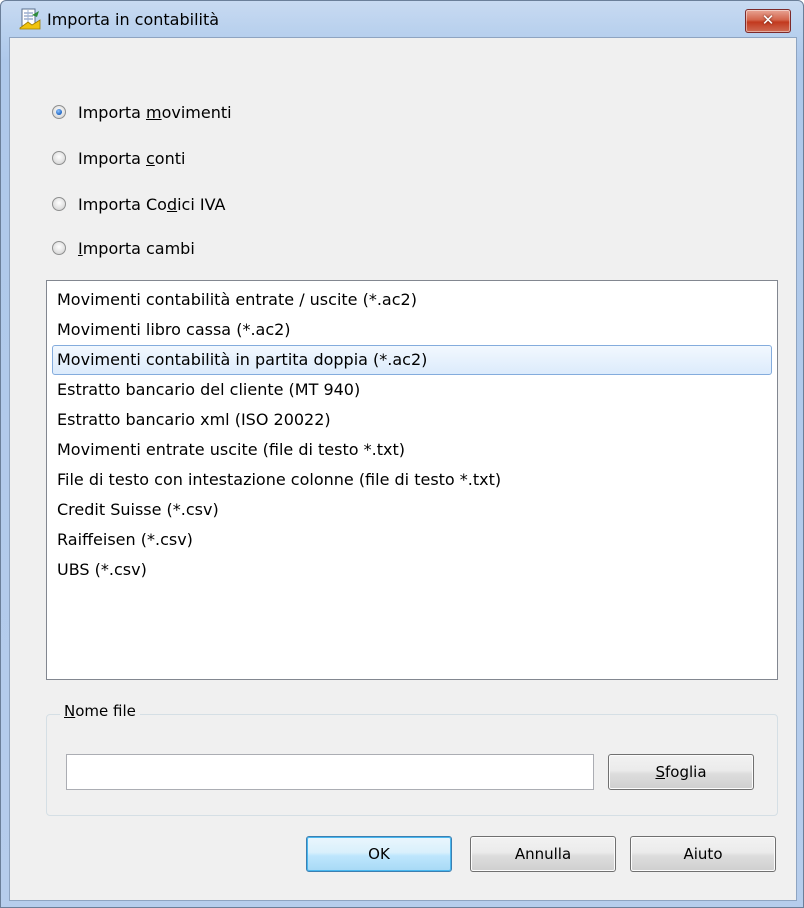 The height and width of the screenshot is (908, 804). I want to click on radio-label: Importa conti, so click(132, 158).